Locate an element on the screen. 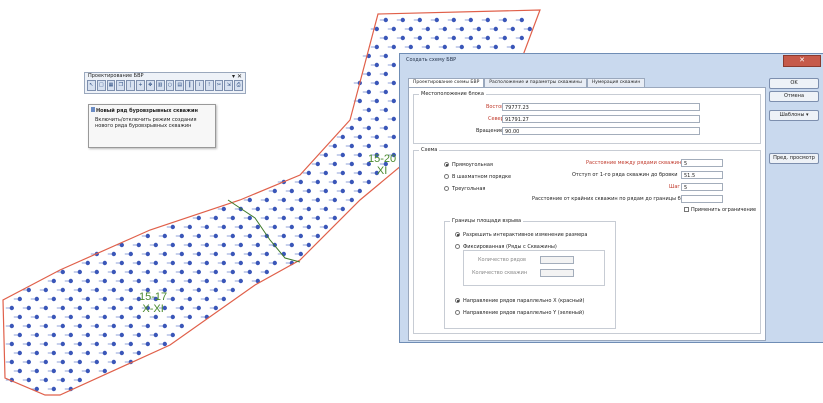 This screenshot has height=403, width=823. radio-rectangular is located at coordinates (446, 164).